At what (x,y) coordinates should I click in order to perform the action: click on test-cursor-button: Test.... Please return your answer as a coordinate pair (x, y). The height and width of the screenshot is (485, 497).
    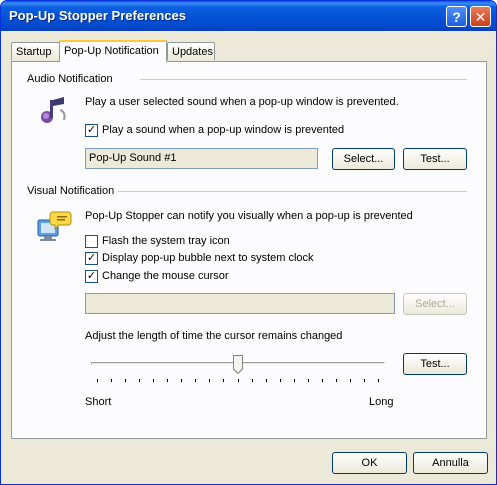
    Looking at the image, I should click on (435, 364).